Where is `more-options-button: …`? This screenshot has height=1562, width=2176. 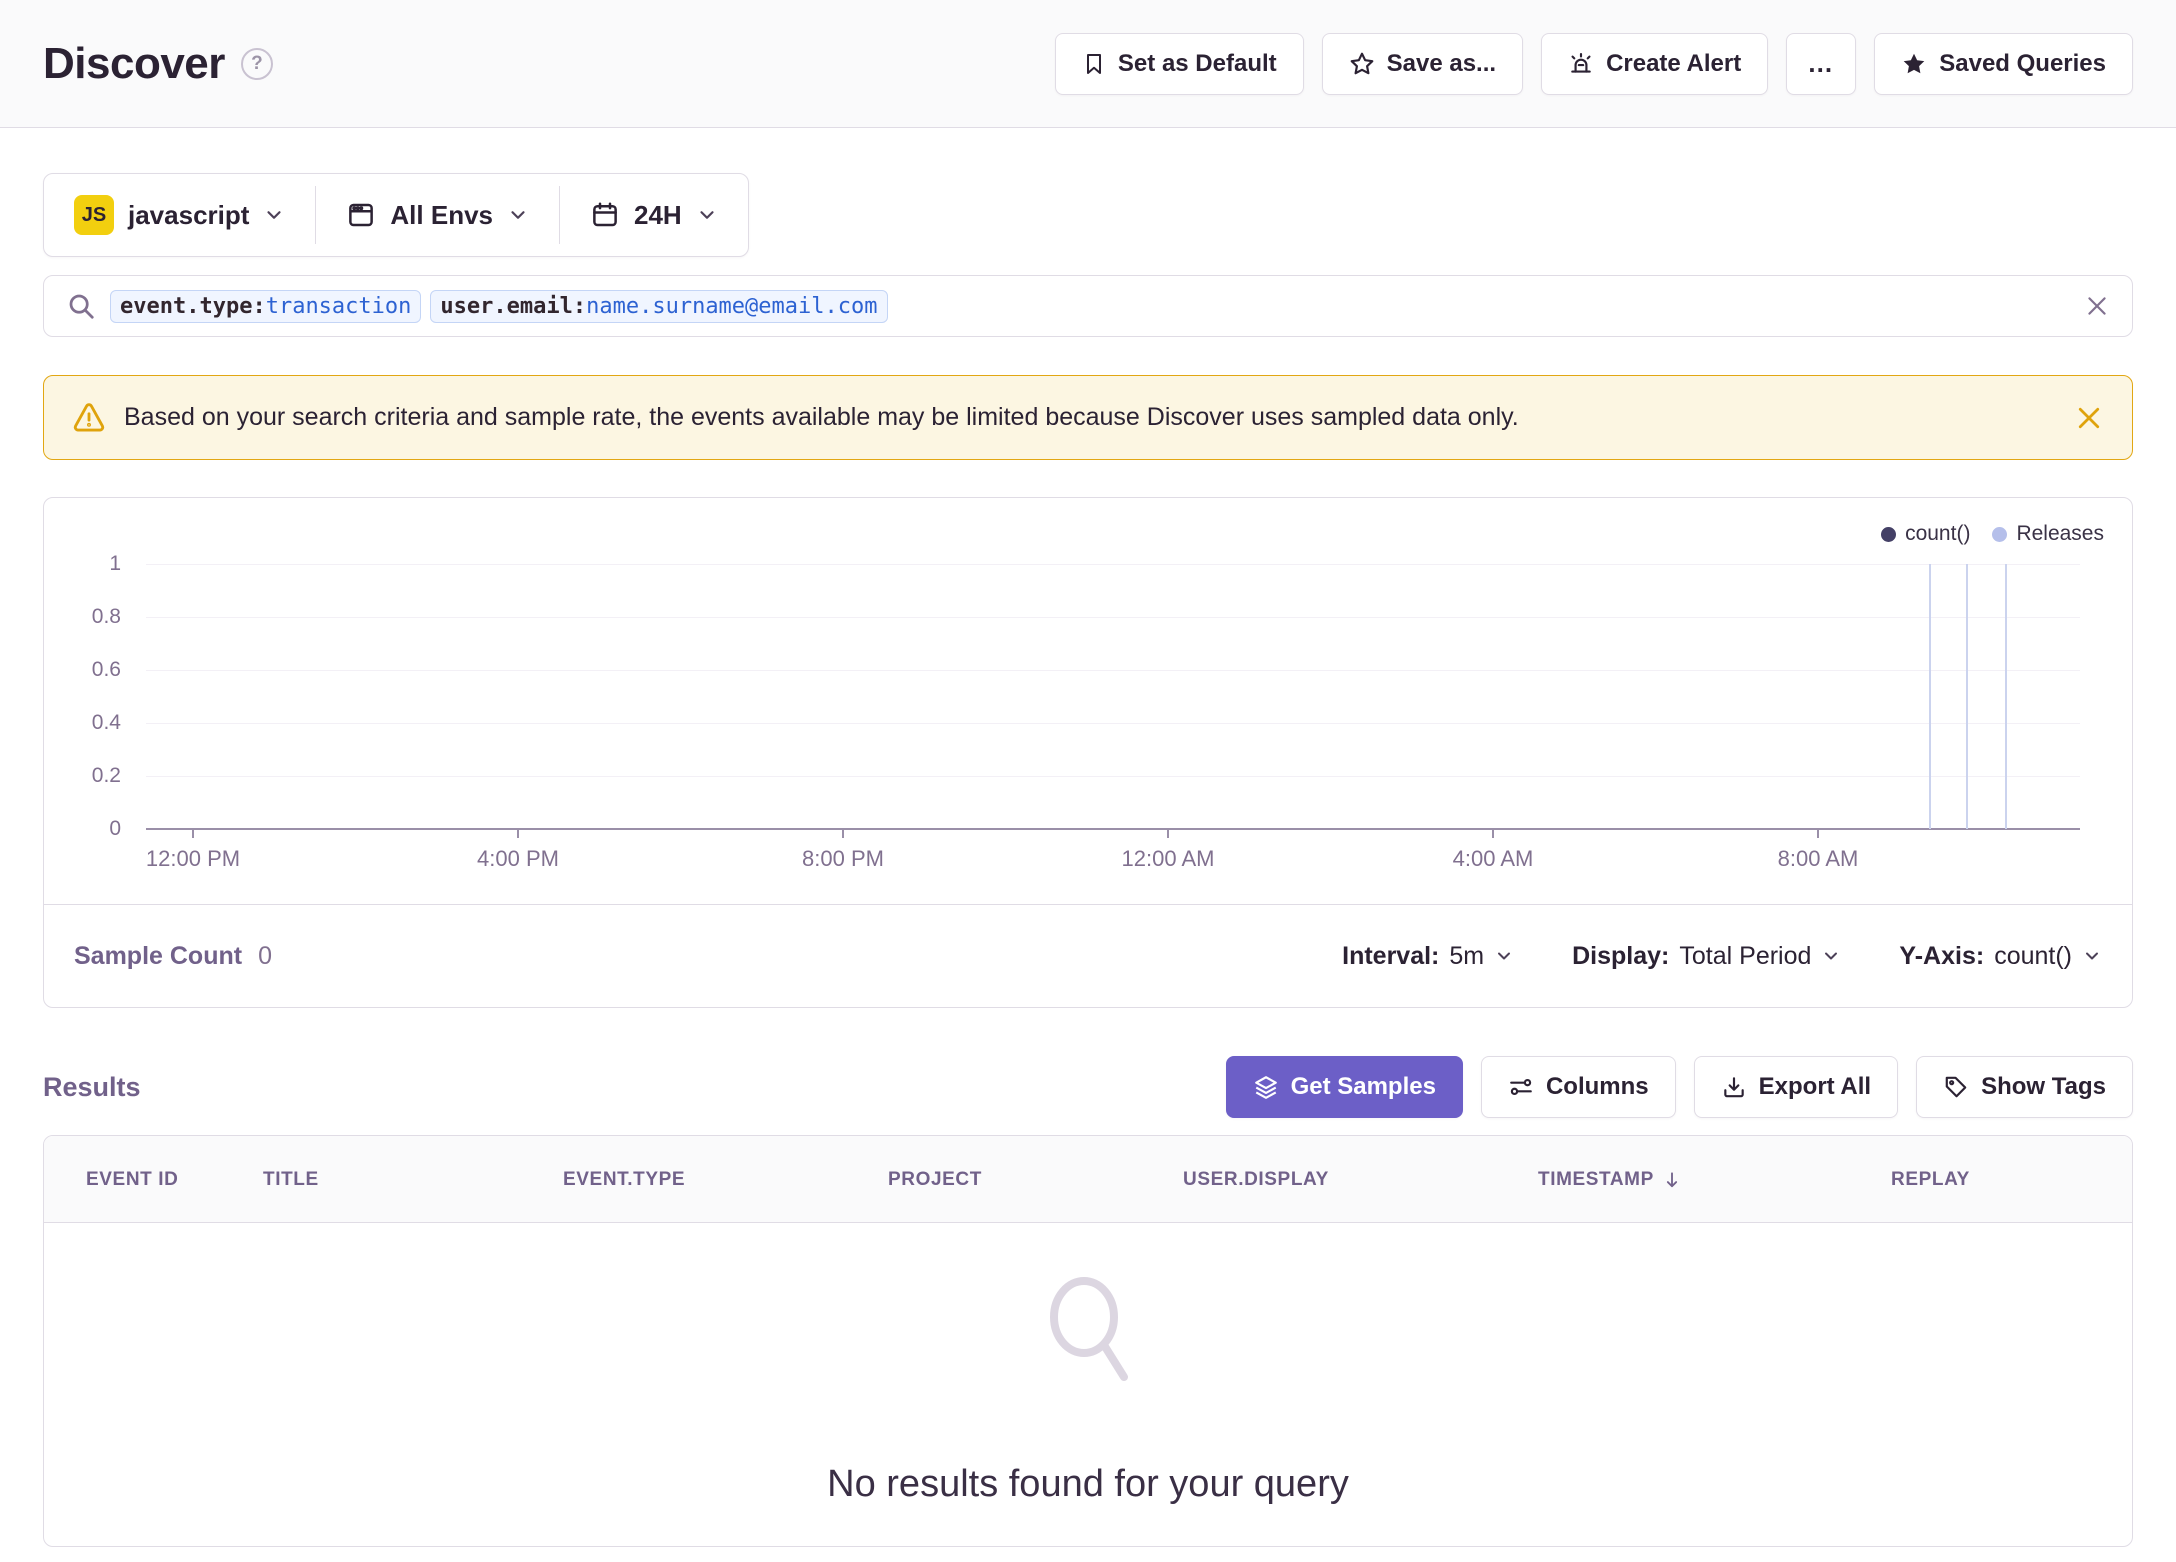
more-options-button: … is located at coordinates (1821, 63).